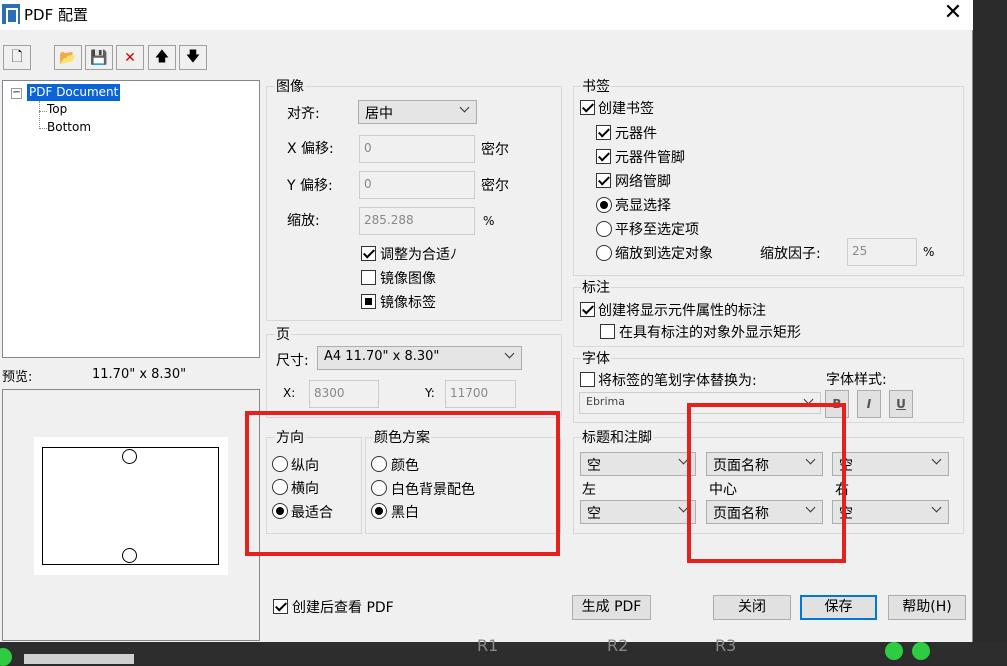 This screenshot has height=666, width=1007. What do you see at coordinates (594, 466) in the screenshot?
I see `header-left-value: 空` at bounding box center [594, 466].